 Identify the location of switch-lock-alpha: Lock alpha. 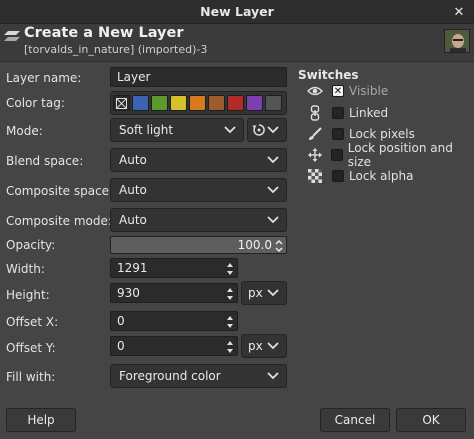
(359, 176).